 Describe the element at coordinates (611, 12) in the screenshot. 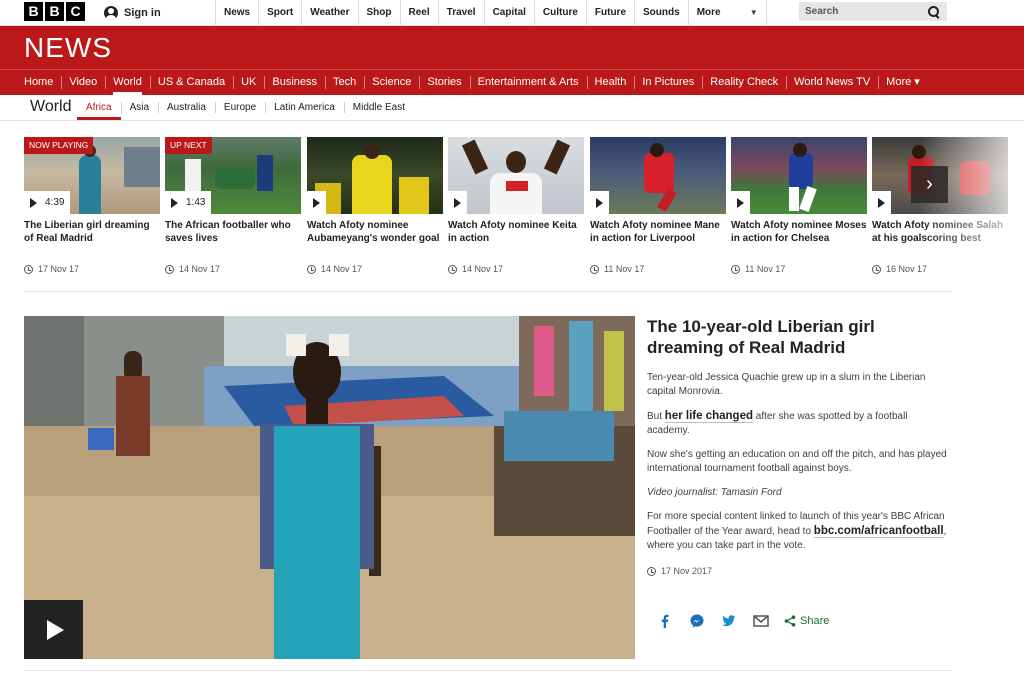

I see `top-nav-future: Future` at that location.